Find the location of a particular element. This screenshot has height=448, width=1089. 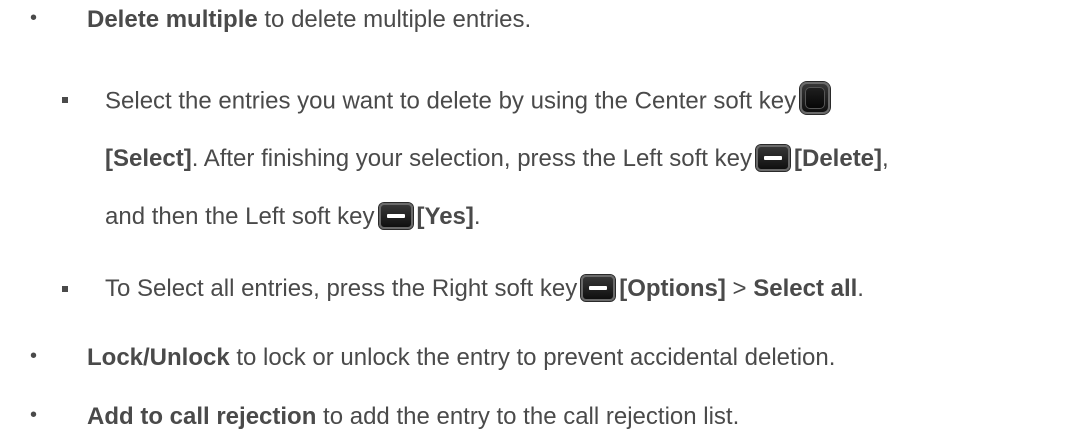

delete-label: [Delete] is located at coordinates (838, 158).